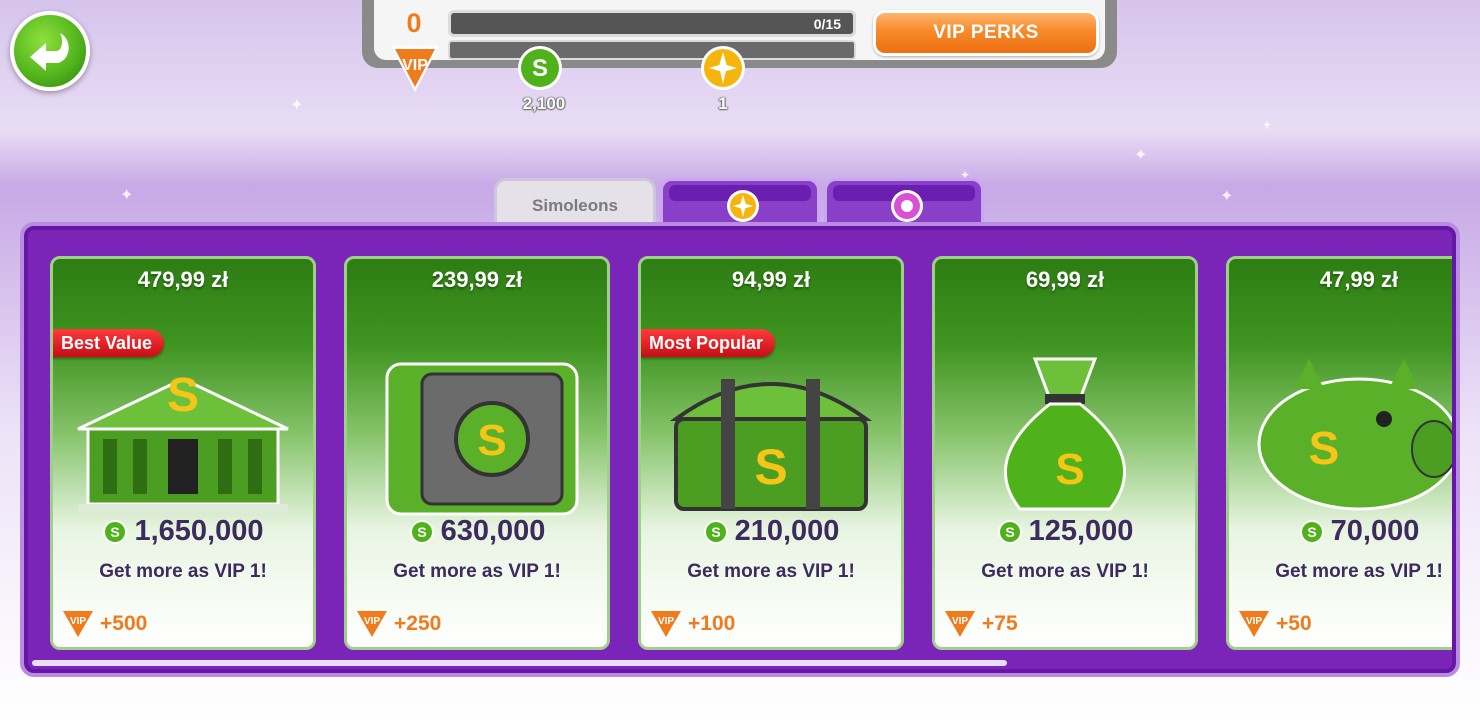 The image size is (1480, 720). I want to click on vip-secondary-bar, so click(652, 50).